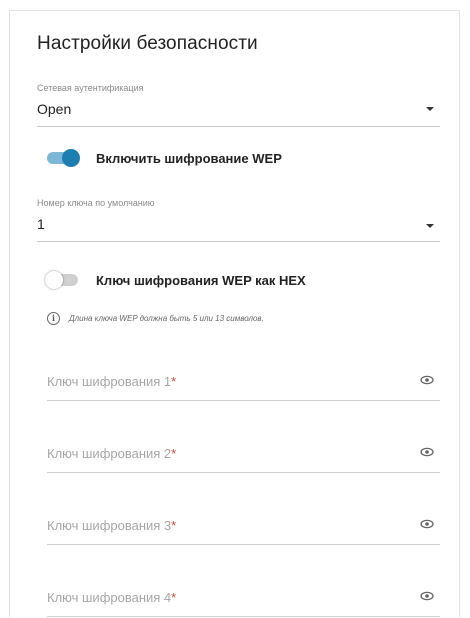 This screenshot has height=618, width=470. What do you see at coordinates (54, 109) in the screenshot?
I see `network-auth-value: Open` at bounding box center [54, 109].